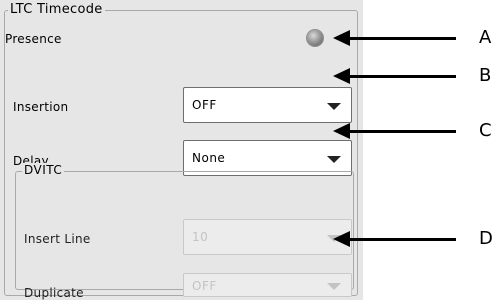 The image size is (495, 300). I want to click on duplicate-label: Duplicate, so click(54, 293).